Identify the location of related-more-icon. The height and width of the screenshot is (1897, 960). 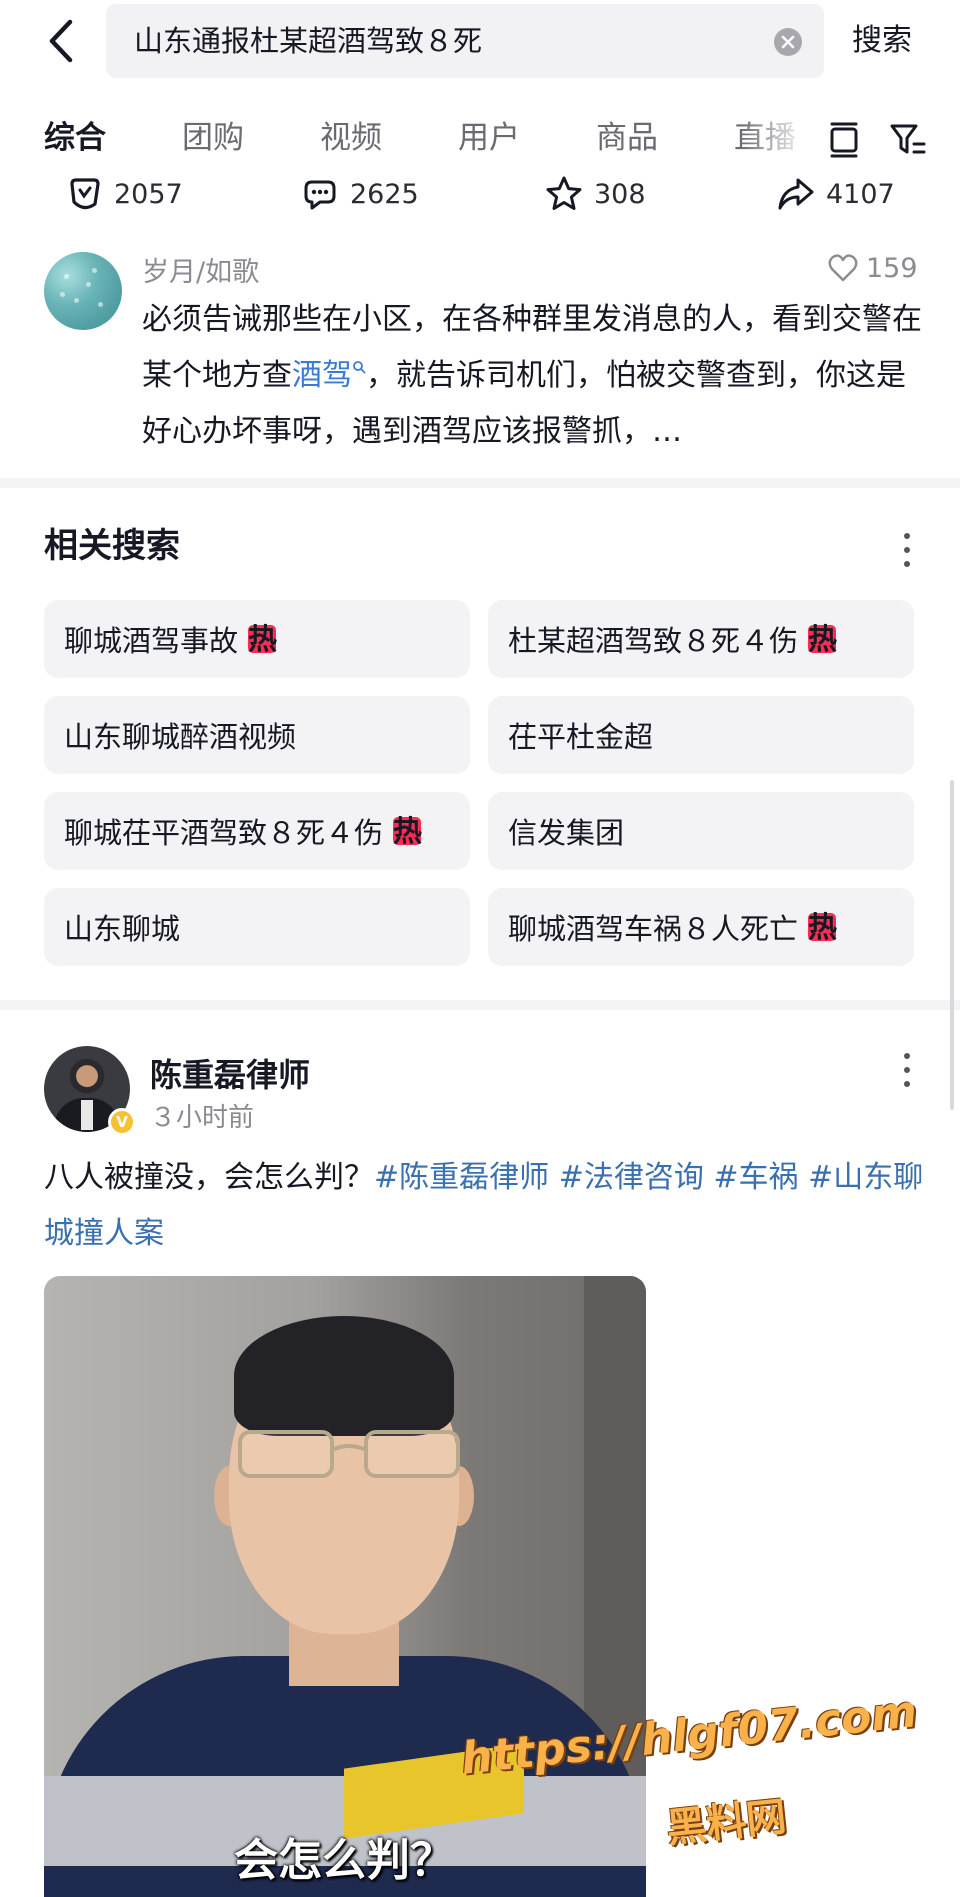
(907, 550).